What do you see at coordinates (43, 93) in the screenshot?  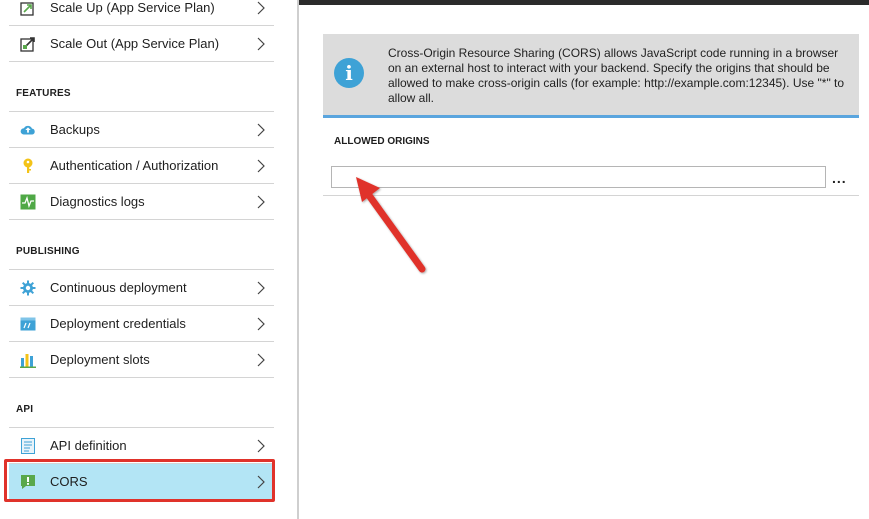 I see `section-heading-features: FEATURES` at bounding box center [43, 93].